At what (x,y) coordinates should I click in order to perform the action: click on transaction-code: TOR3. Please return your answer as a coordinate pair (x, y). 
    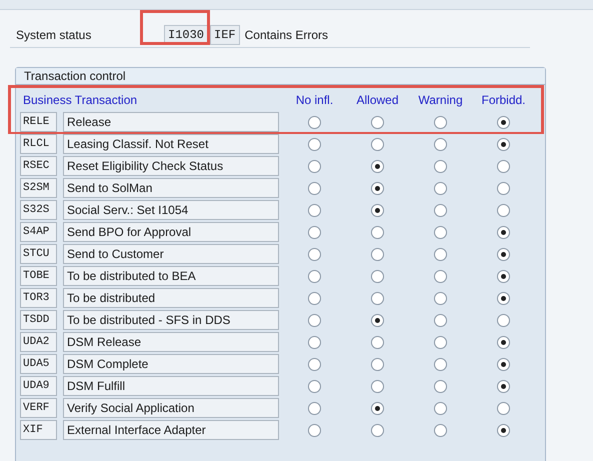
    Looking at the image, I should click on (38, 298).